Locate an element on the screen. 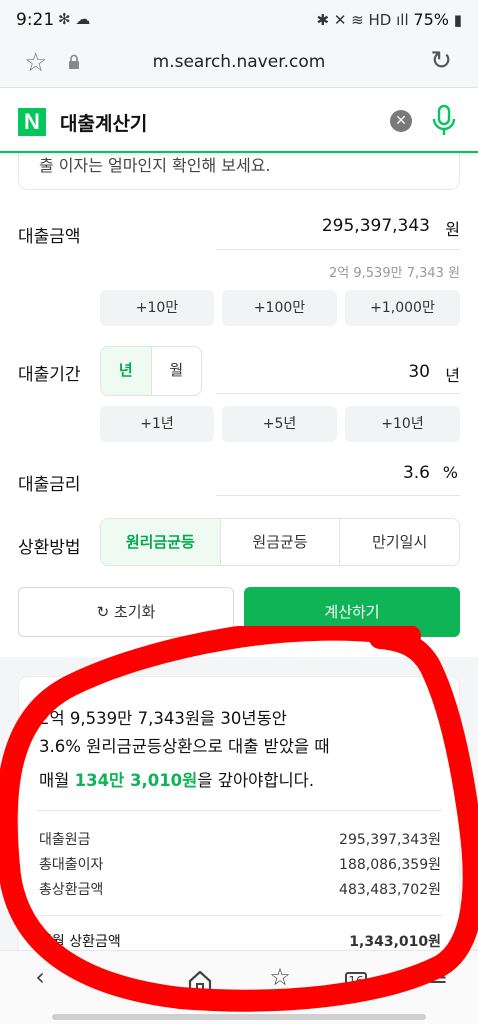 The height and width of the screenshot is (1024, 478). total-interest-value: 188,086,359원 is located at coordinates (390, 865).